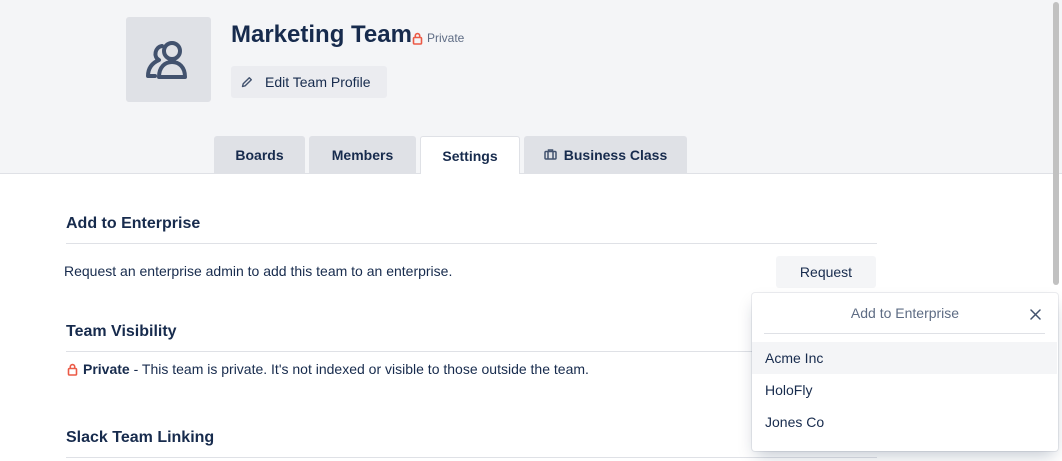 Image resolution: width=1062 pixels, height=461 pixels. I want to click on pencil-icon, so click(246, 82).